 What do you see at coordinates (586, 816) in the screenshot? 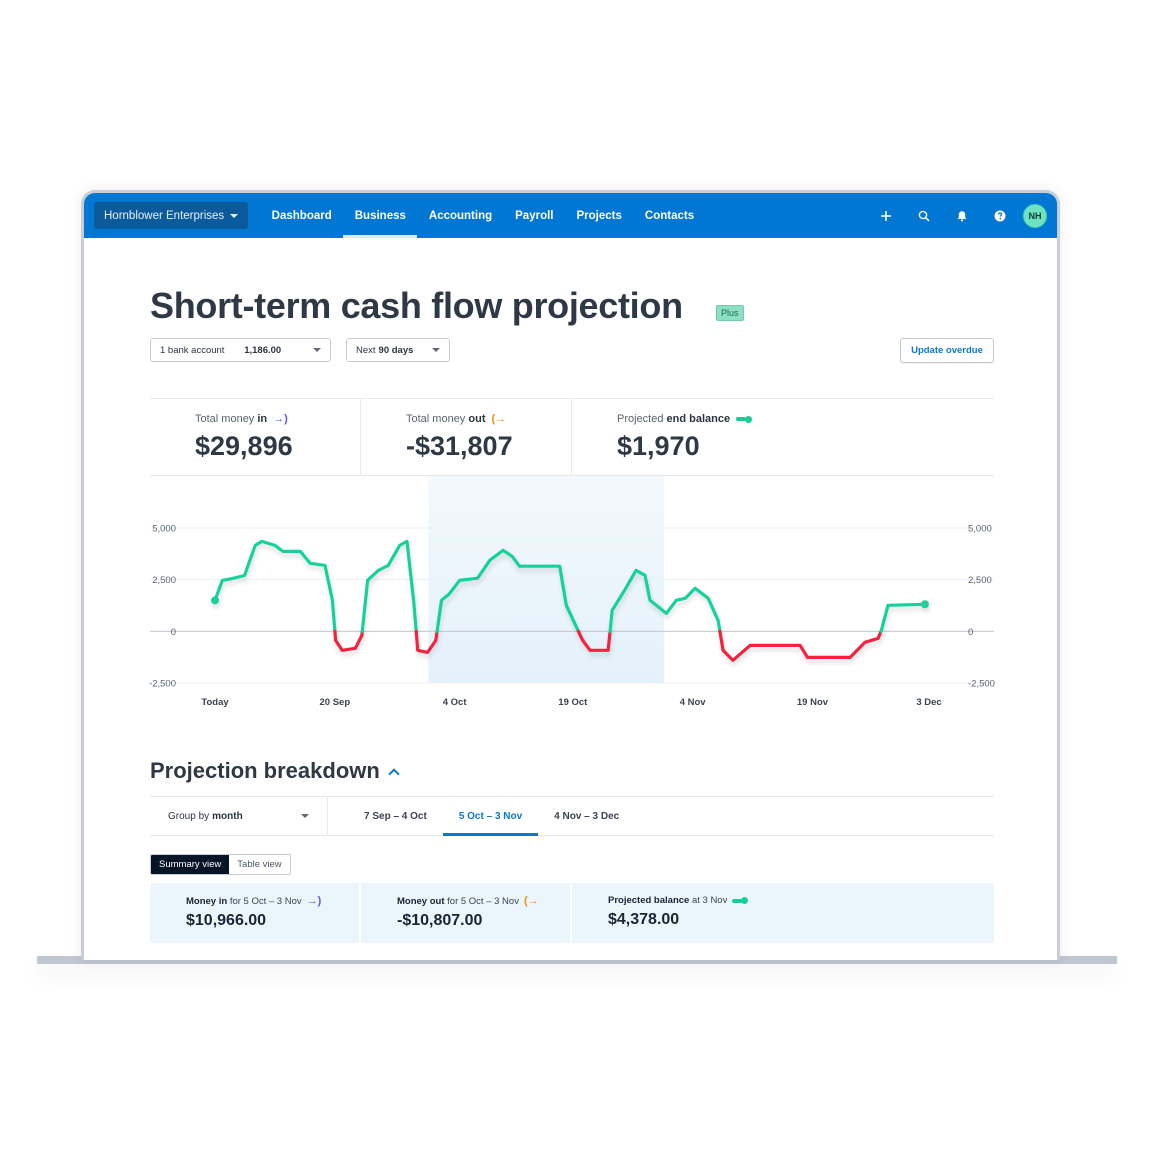
I see `period-tab: 4 Nov – 3 Dec` at bounding box center [586, 816].